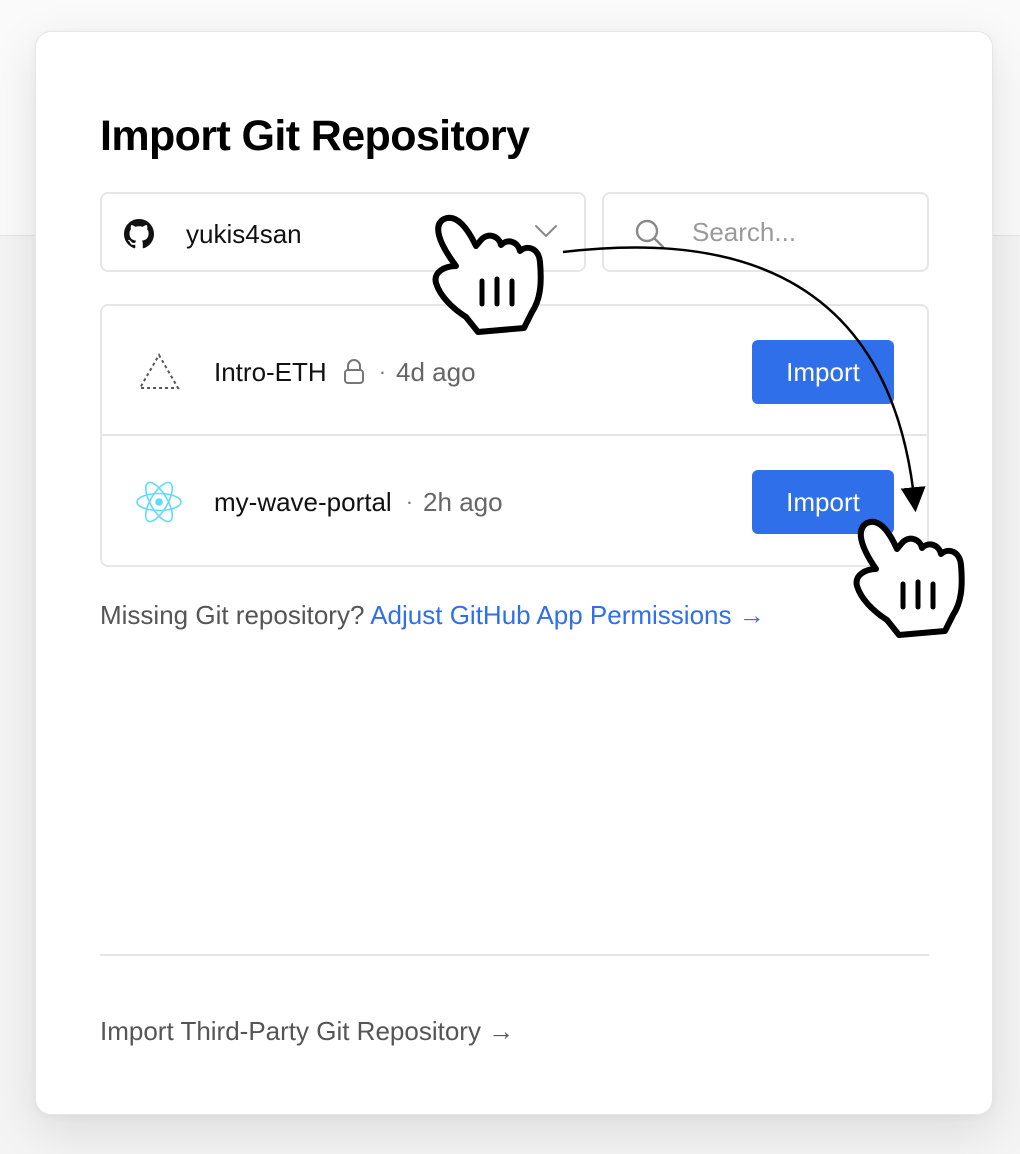 This screenshot has width=1020, height=1154. I want to click on search-field, so click(765, 232).